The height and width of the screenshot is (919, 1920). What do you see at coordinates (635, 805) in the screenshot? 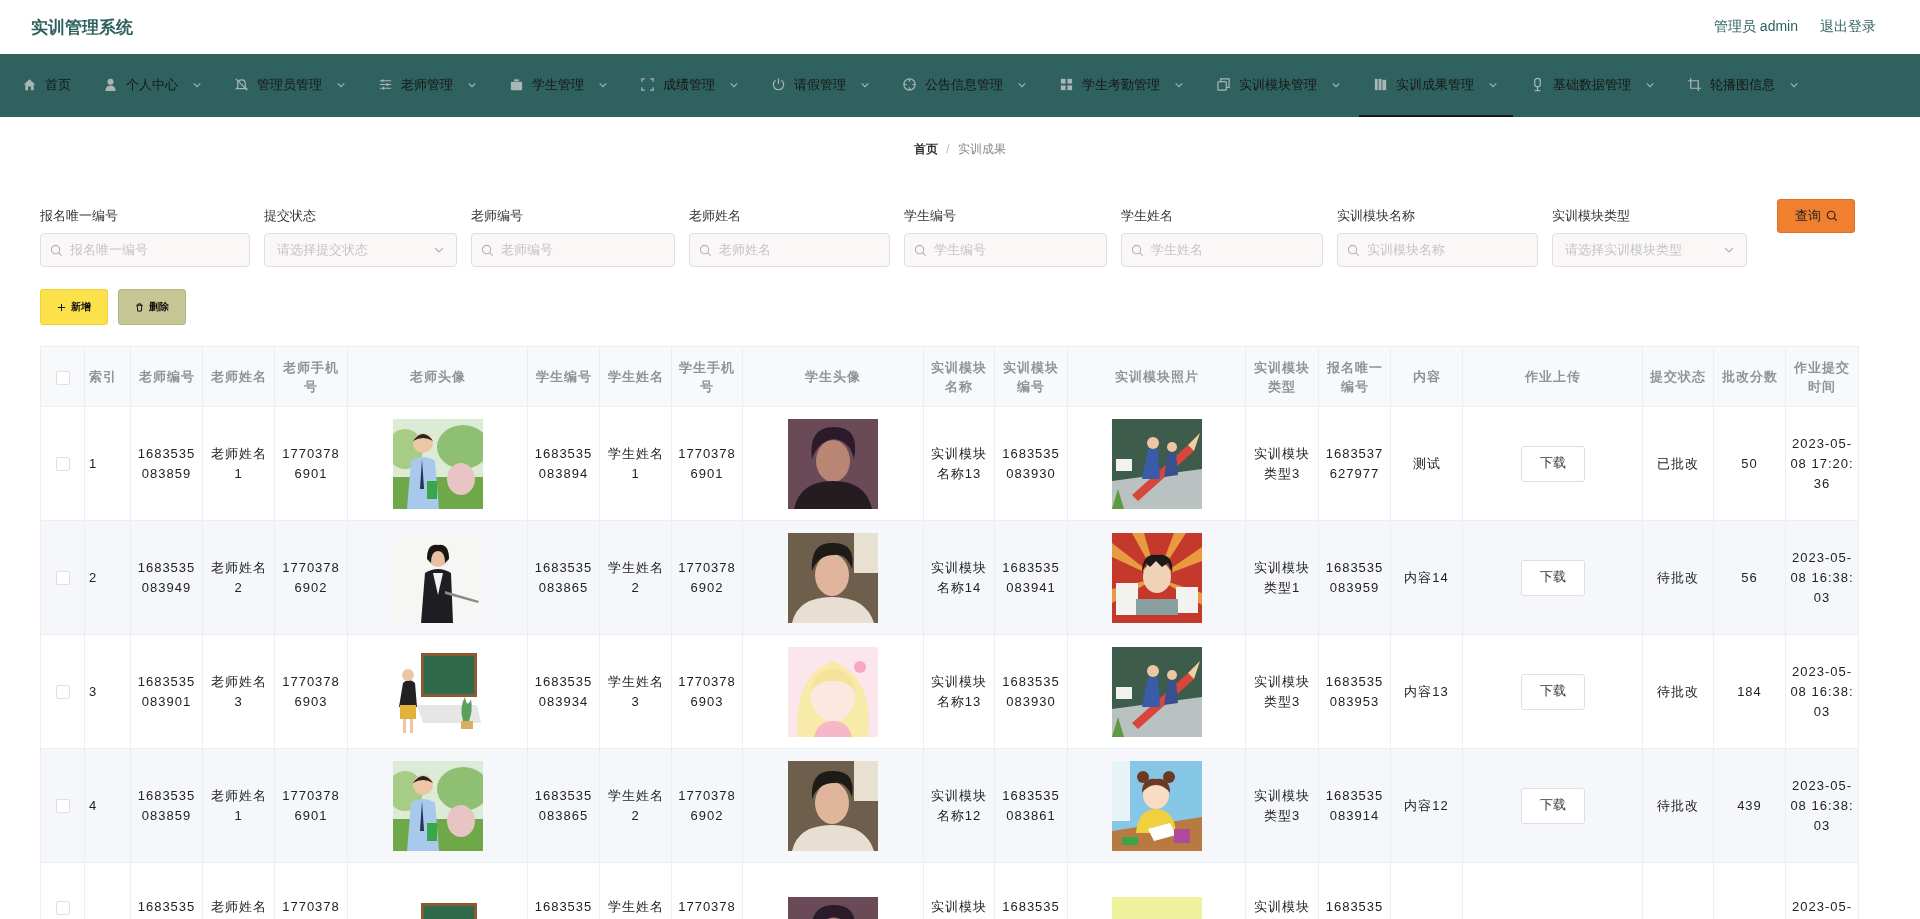
I see `table-cell: 学生姓名2` at bounding box center [635, 805].